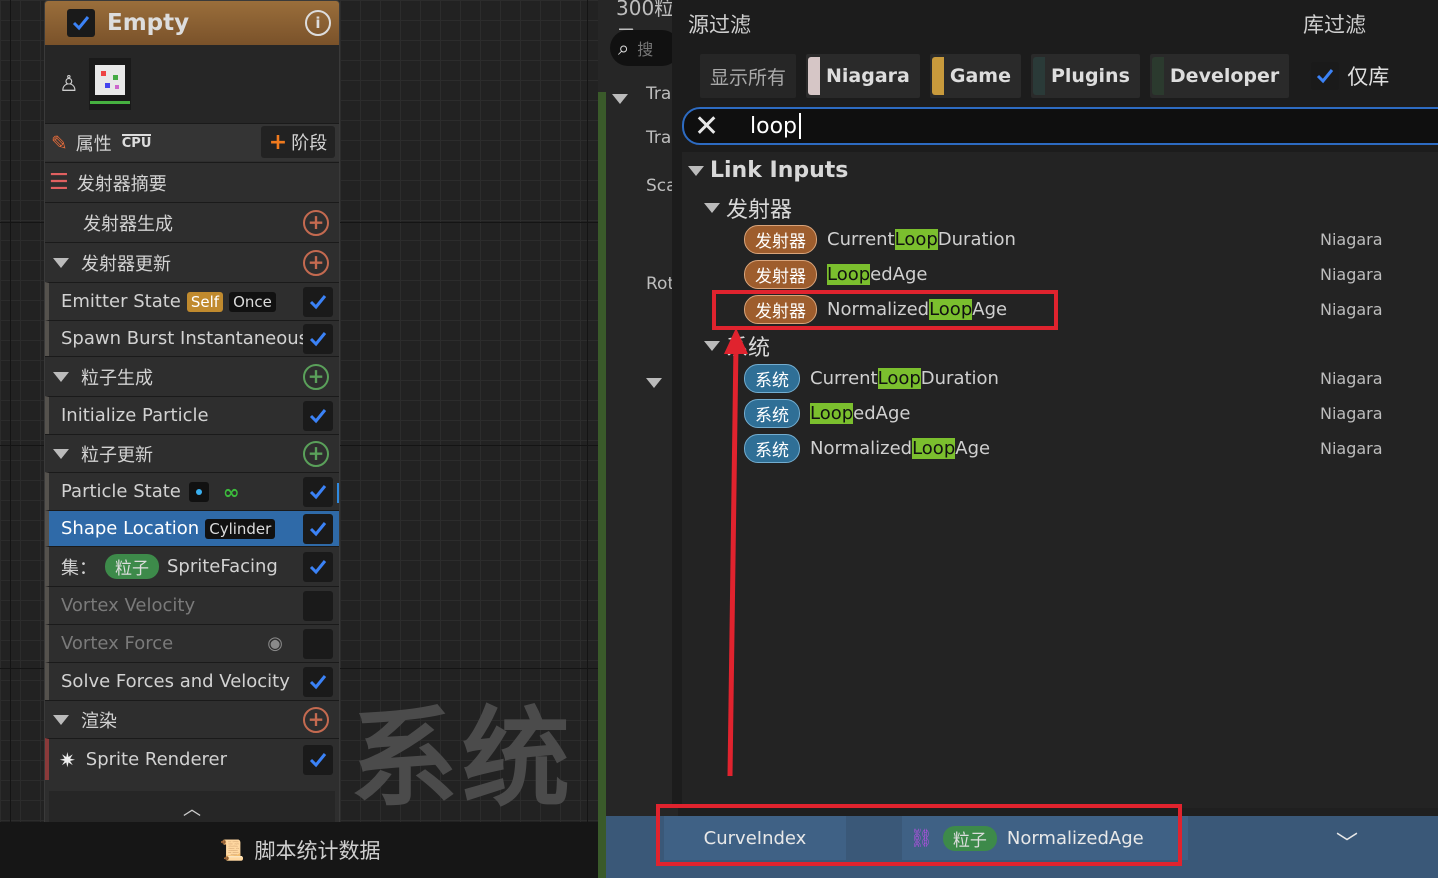 Image resolution: width=1438 pixels, height=878 pixels. I want to click on add-stage-button: + 阶段, so click(298, 142).